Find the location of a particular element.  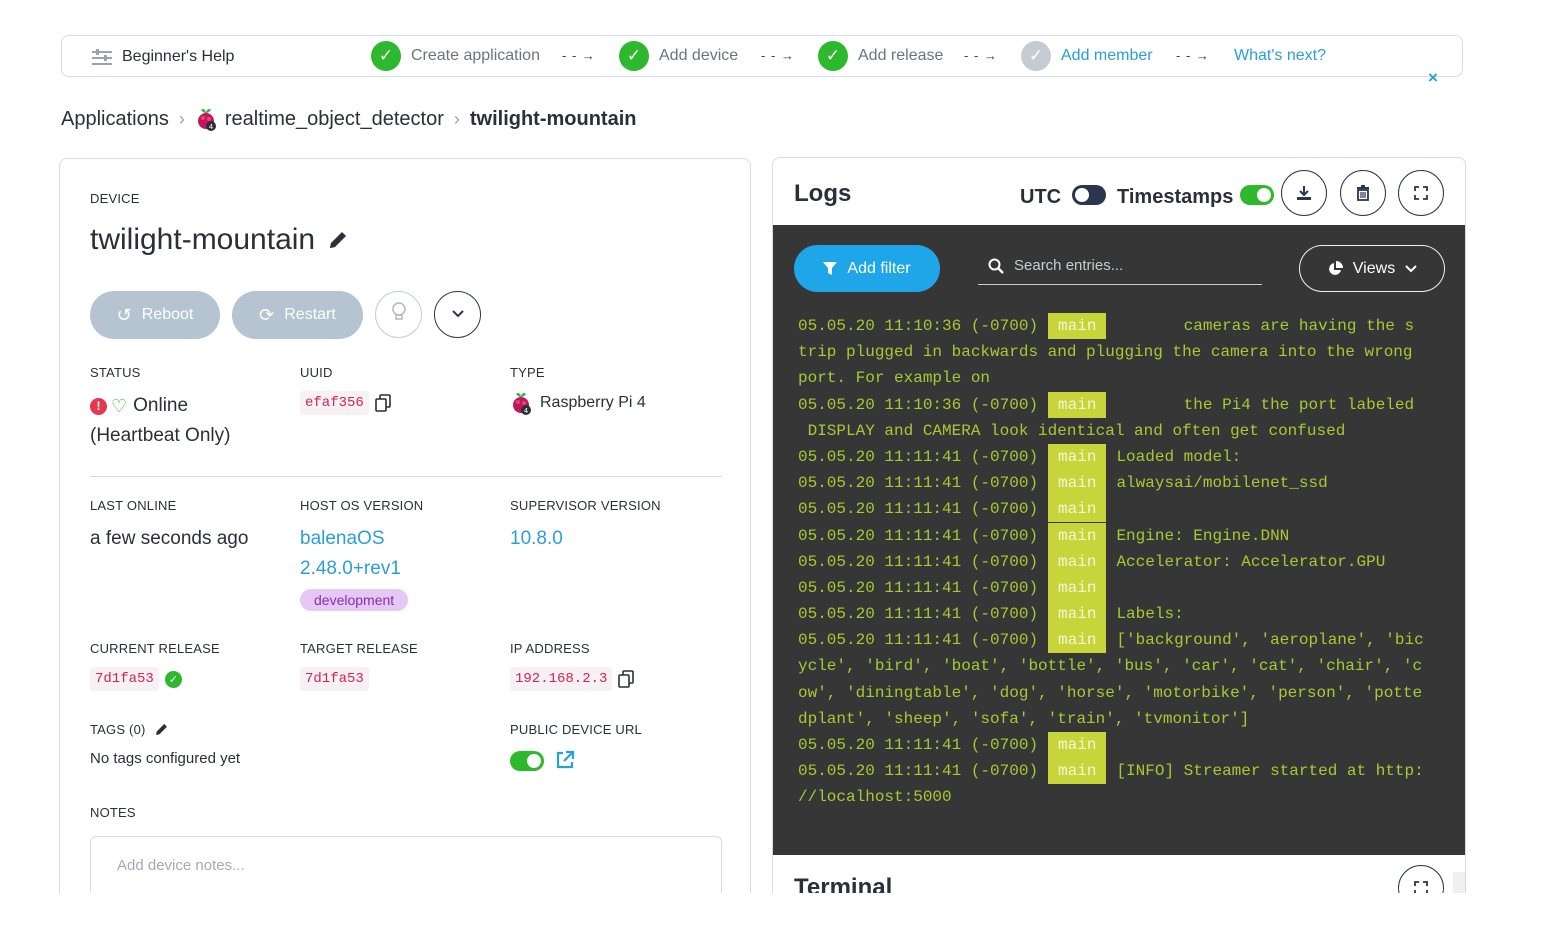

host-os-name: balenaOS is located at coordinates (342, 539).